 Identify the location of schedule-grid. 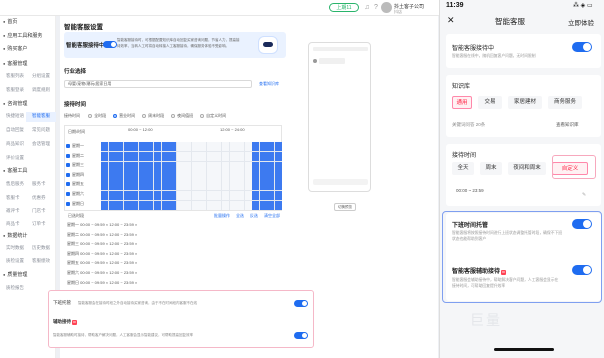
(191, 176).